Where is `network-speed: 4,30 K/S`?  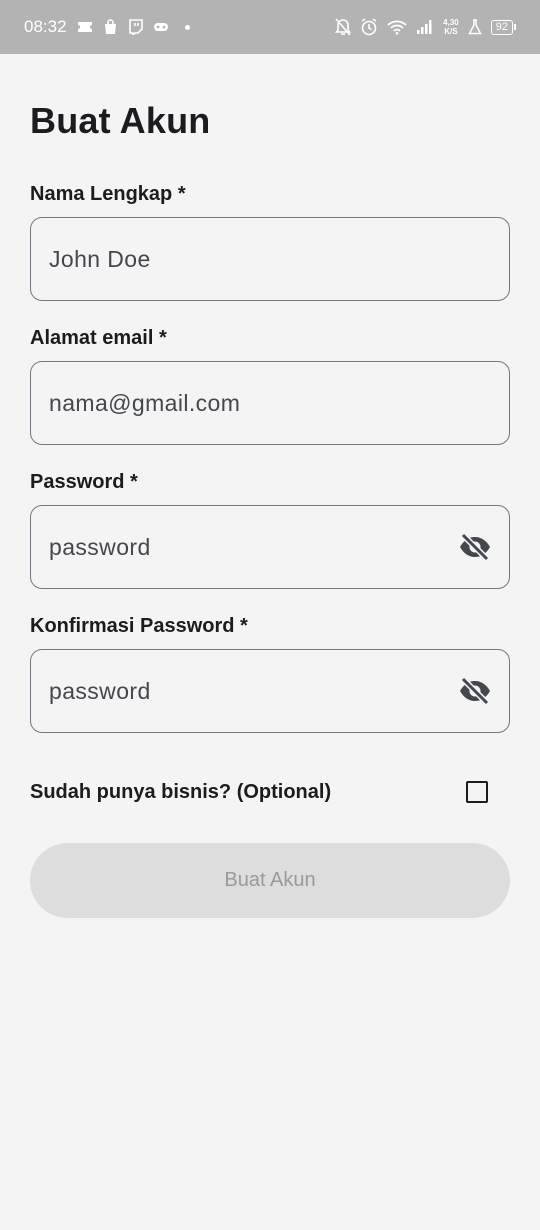
network-speed: 4,30 K/S is located at coordinates (451, 27).